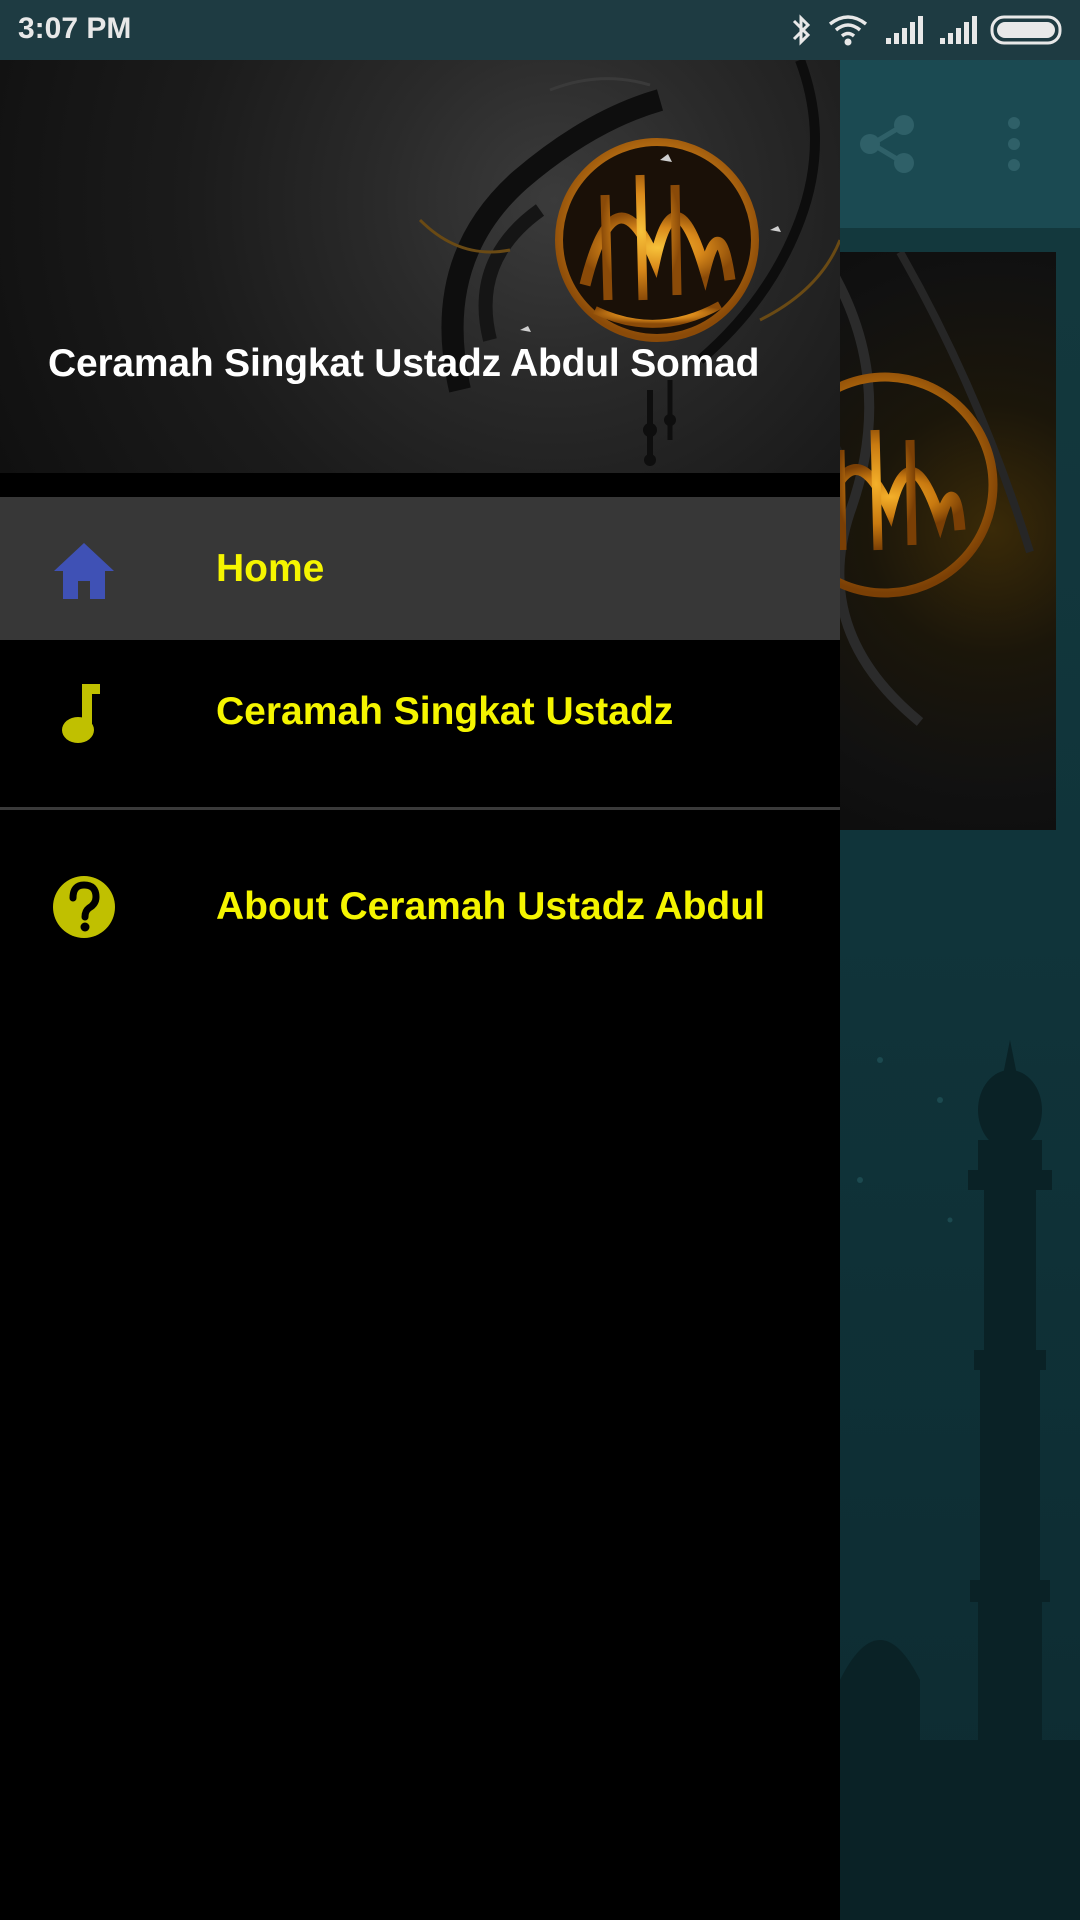 The width and height of the screenshot is (1080, 1920). I want to click on menu-item-home: Home, so click(420, 568).